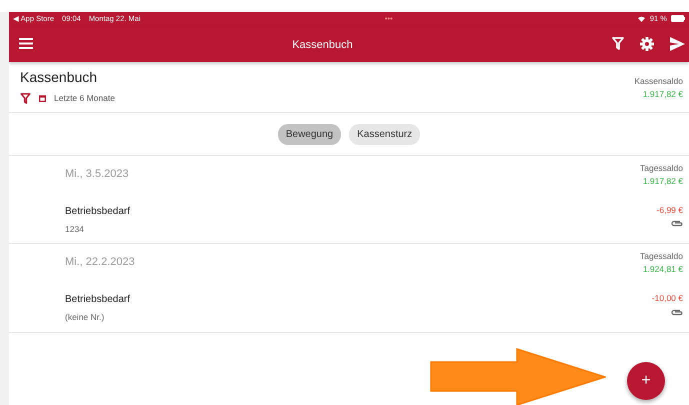  I want to click on page-title: Kassenbuch, so click(59, 77).